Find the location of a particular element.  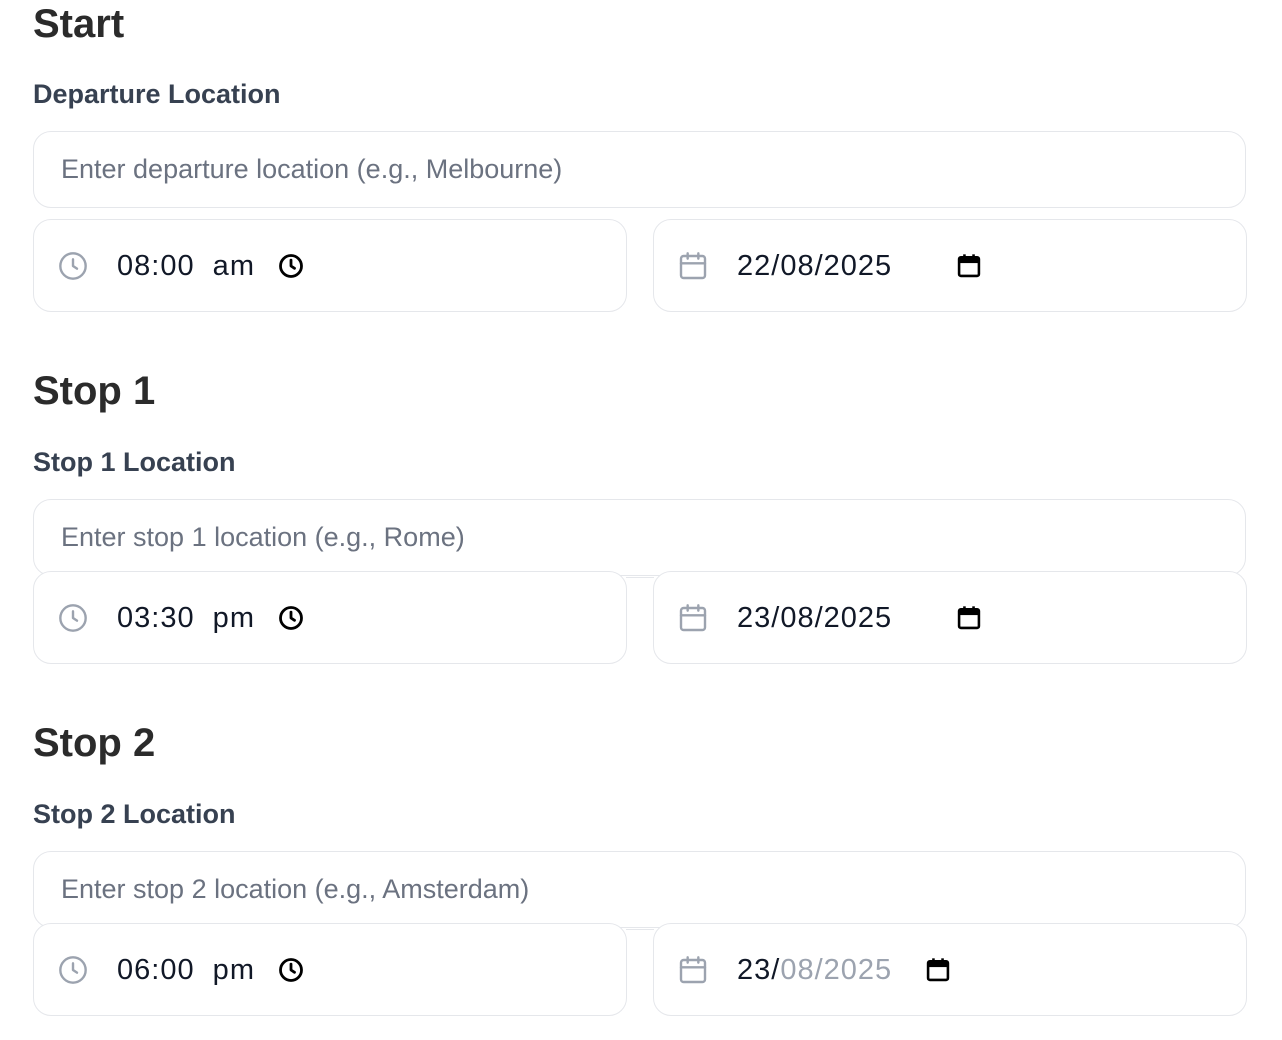

departure-location-label: Departure Location is located at coordinates (157, 94).